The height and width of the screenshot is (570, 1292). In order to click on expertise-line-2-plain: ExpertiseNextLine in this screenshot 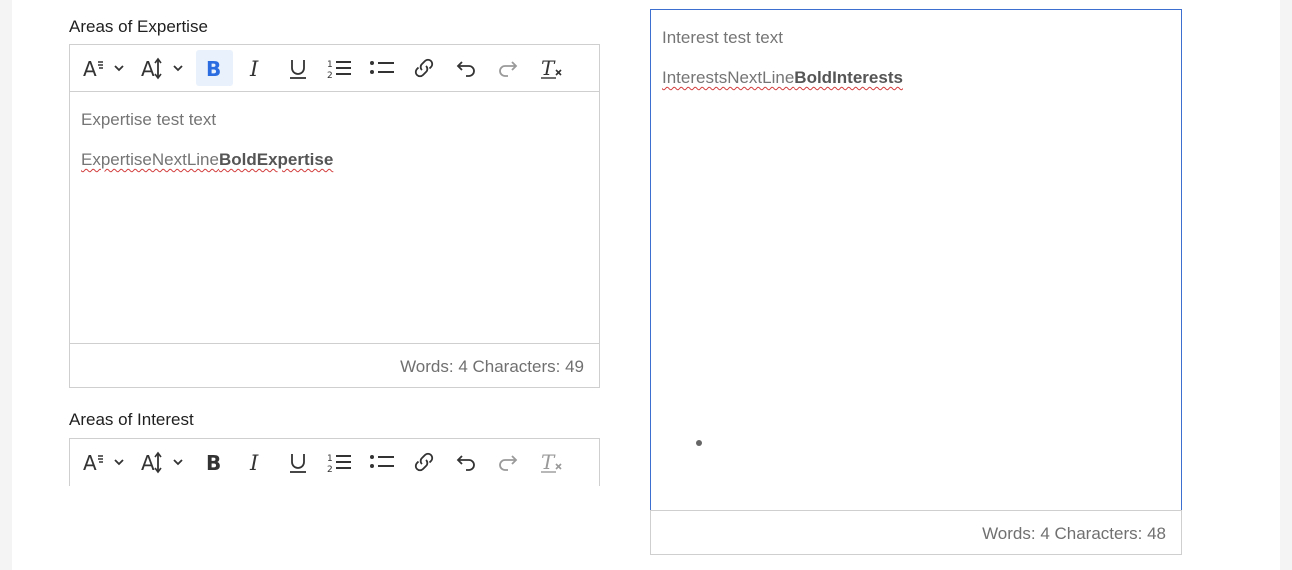, I will do `click(150, 159)`.